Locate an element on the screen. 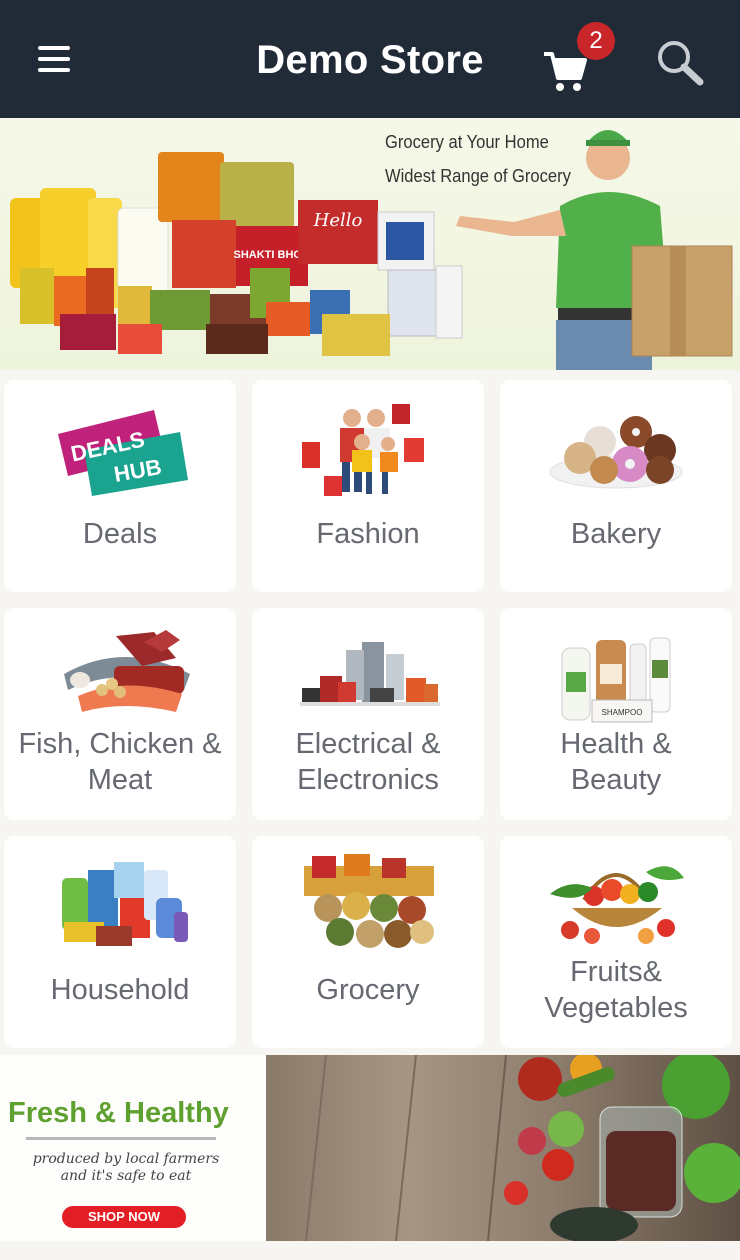  category-label: Fruits& Vegetables is located at coordinates (616, 990).